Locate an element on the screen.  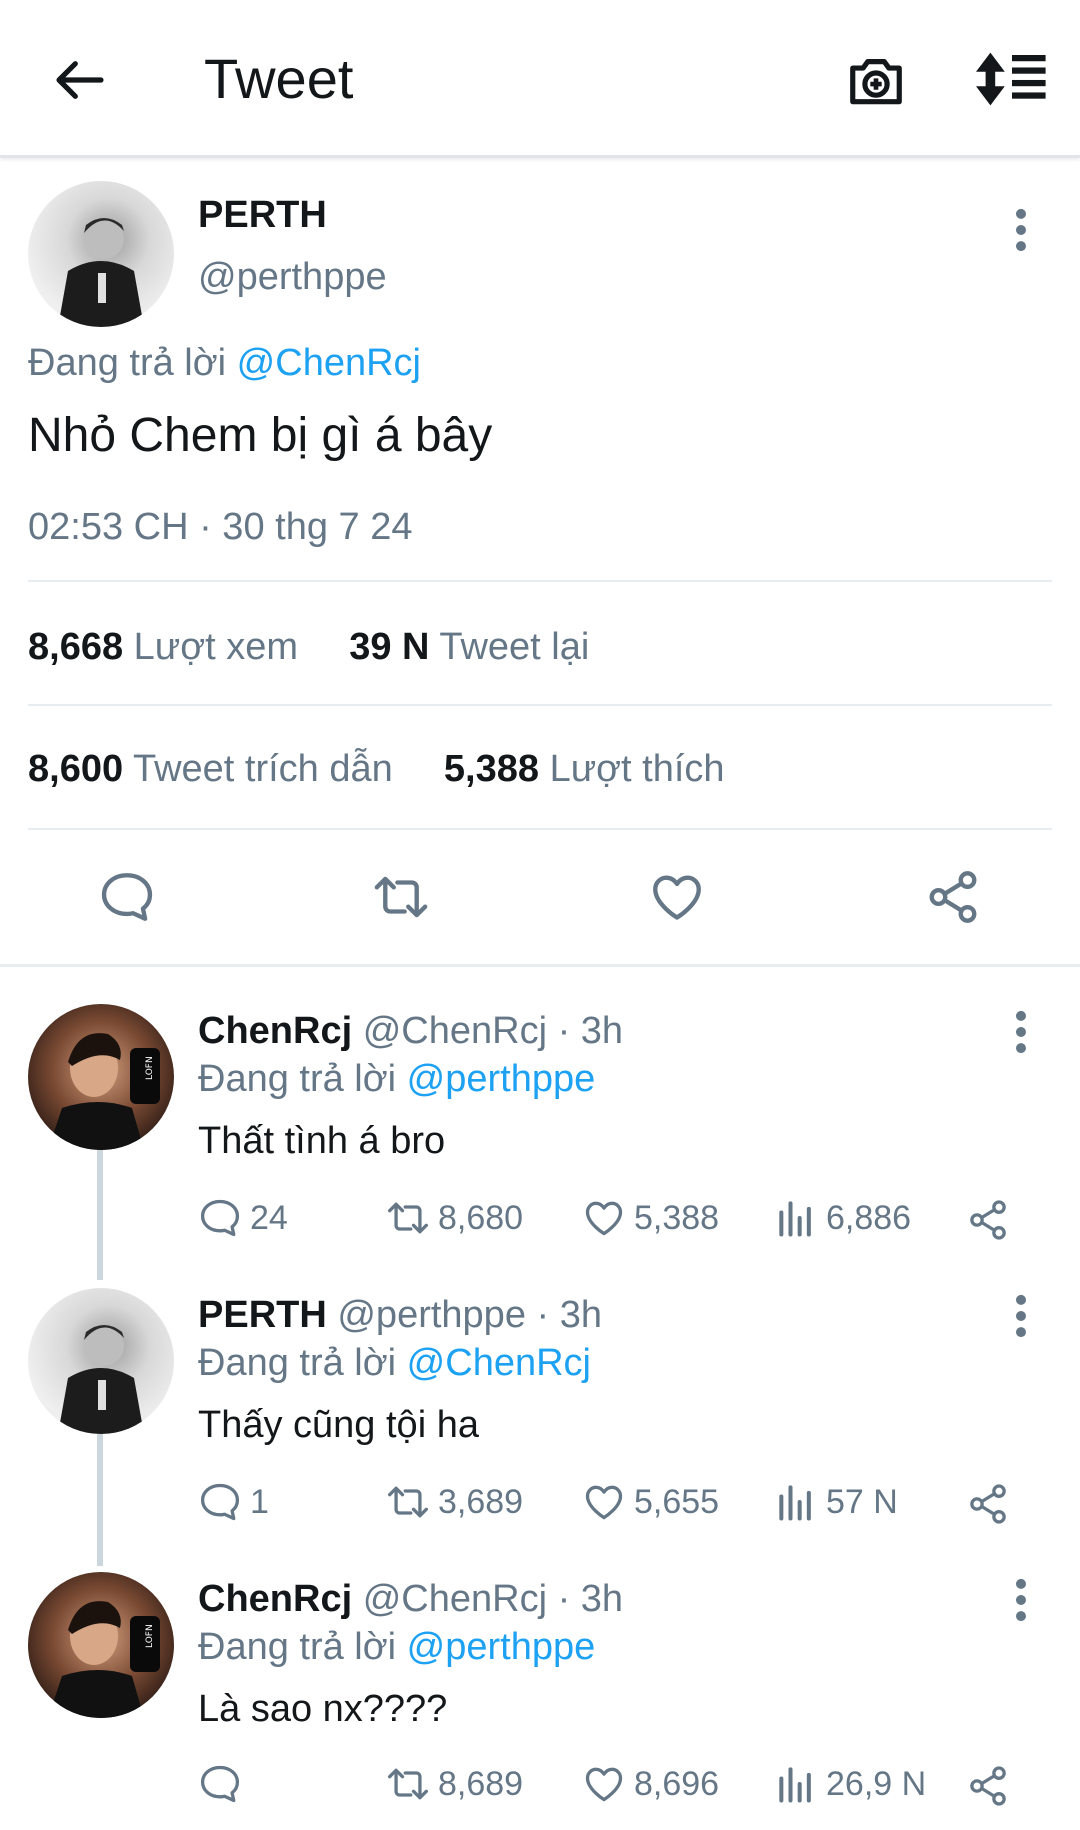
views-count: 6,886 is located at coordinates (869, 1217).